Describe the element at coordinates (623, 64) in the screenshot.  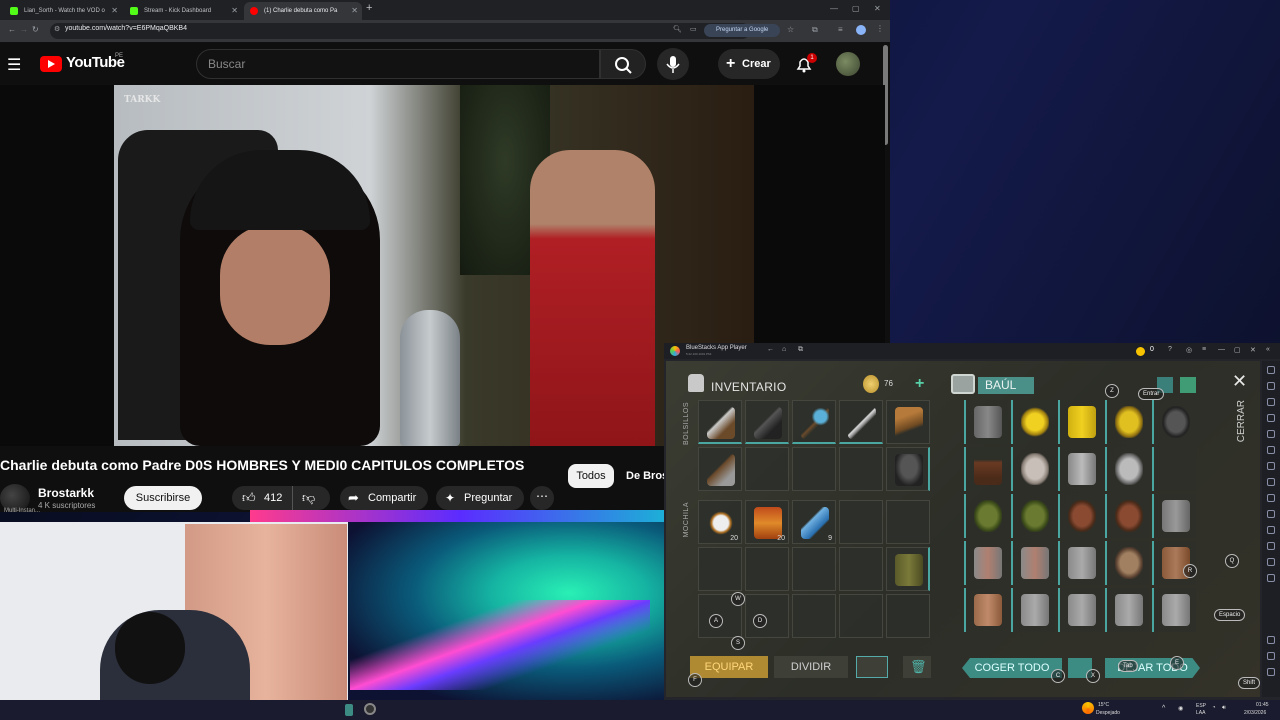
I see `search-button` at that location.